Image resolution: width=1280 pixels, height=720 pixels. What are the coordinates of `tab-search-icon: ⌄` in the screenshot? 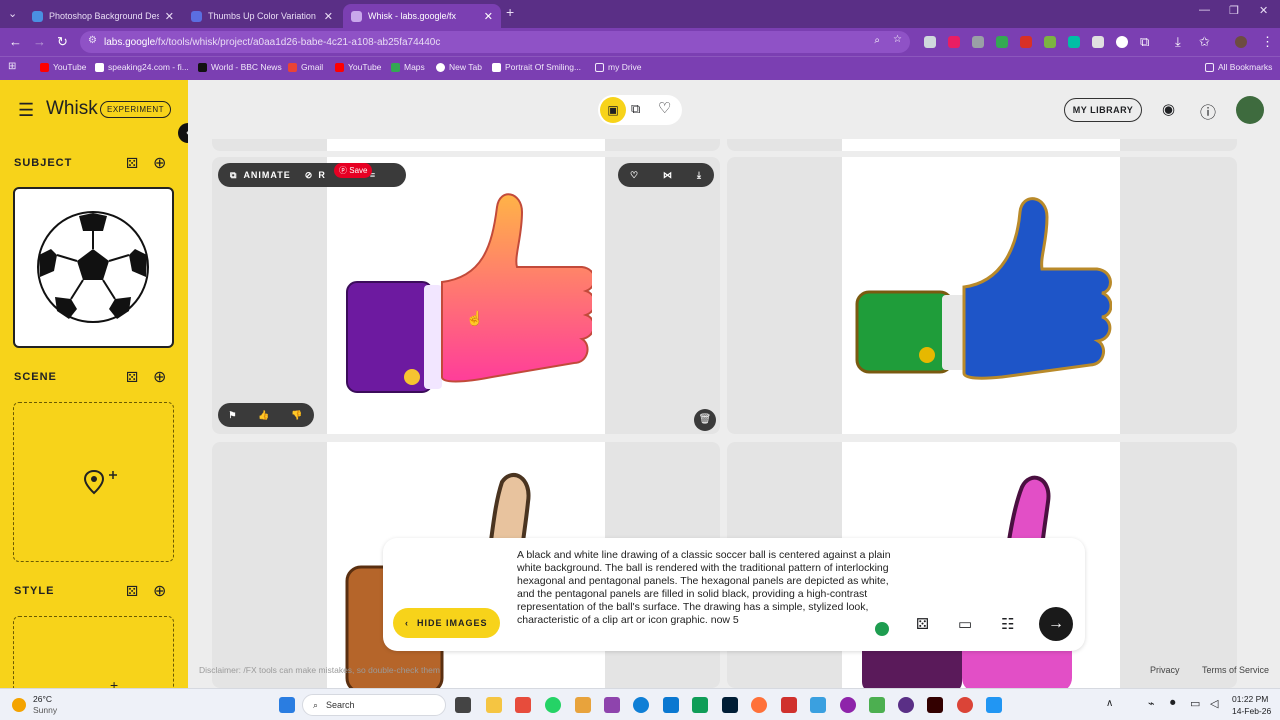 It's located at (12, 13).